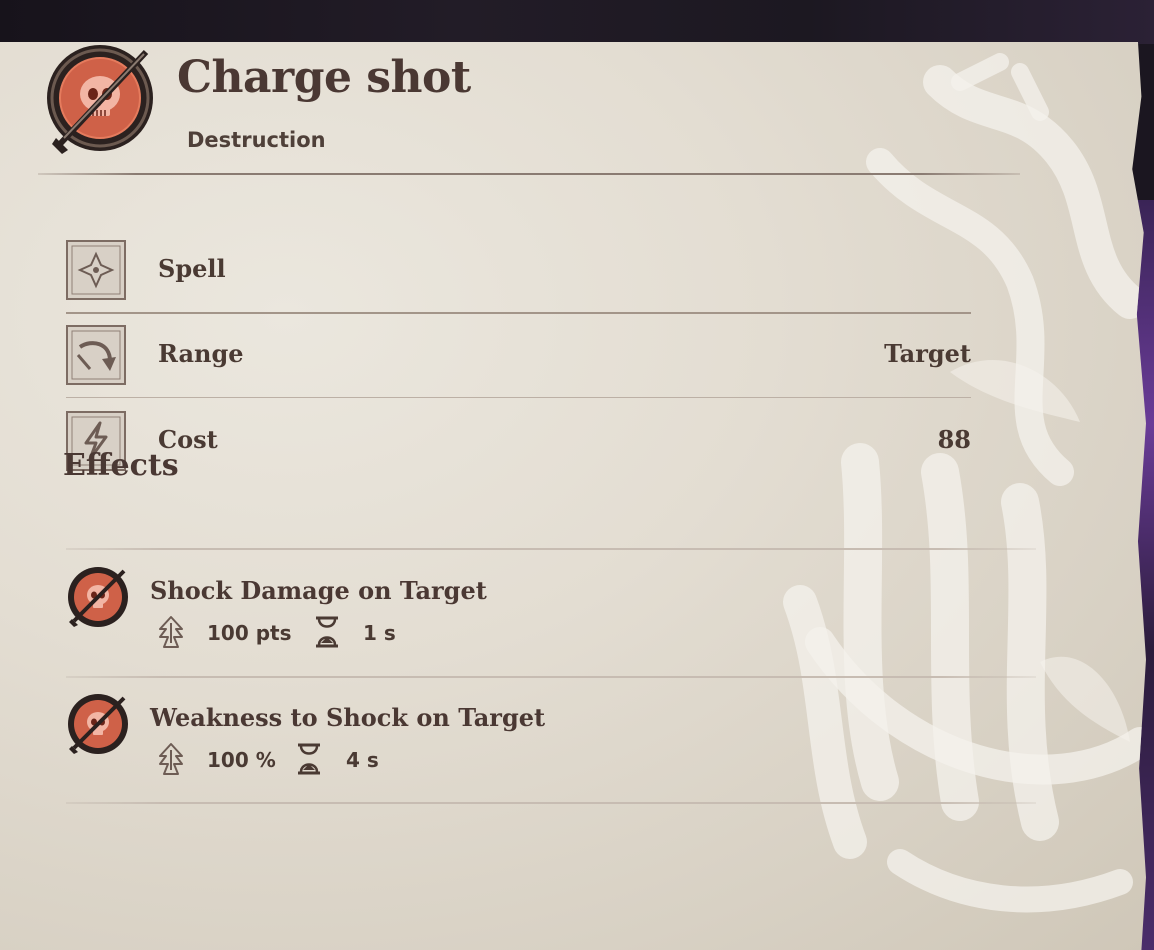  Describe the element at coordinates (318, 590) in the screenshot. I see `effect-name: Shock Damage on Target` at that location.